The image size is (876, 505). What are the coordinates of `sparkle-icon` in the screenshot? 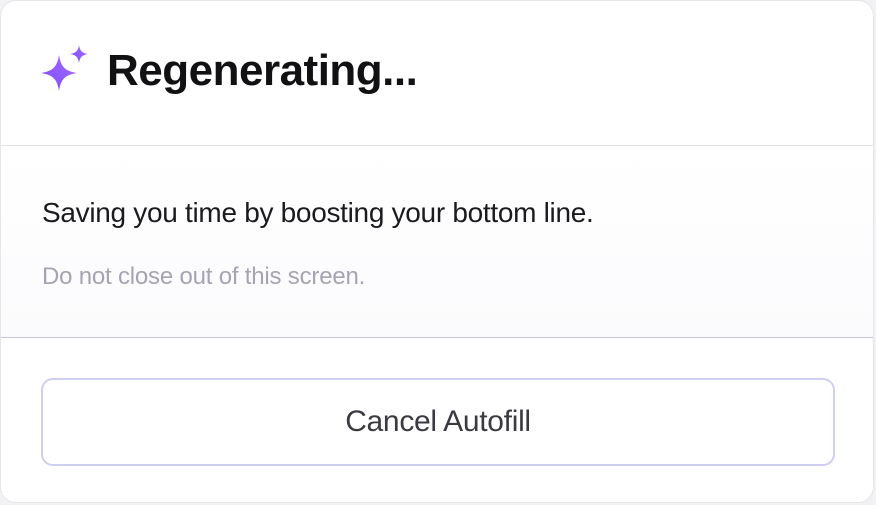 It's located at (66, 70).